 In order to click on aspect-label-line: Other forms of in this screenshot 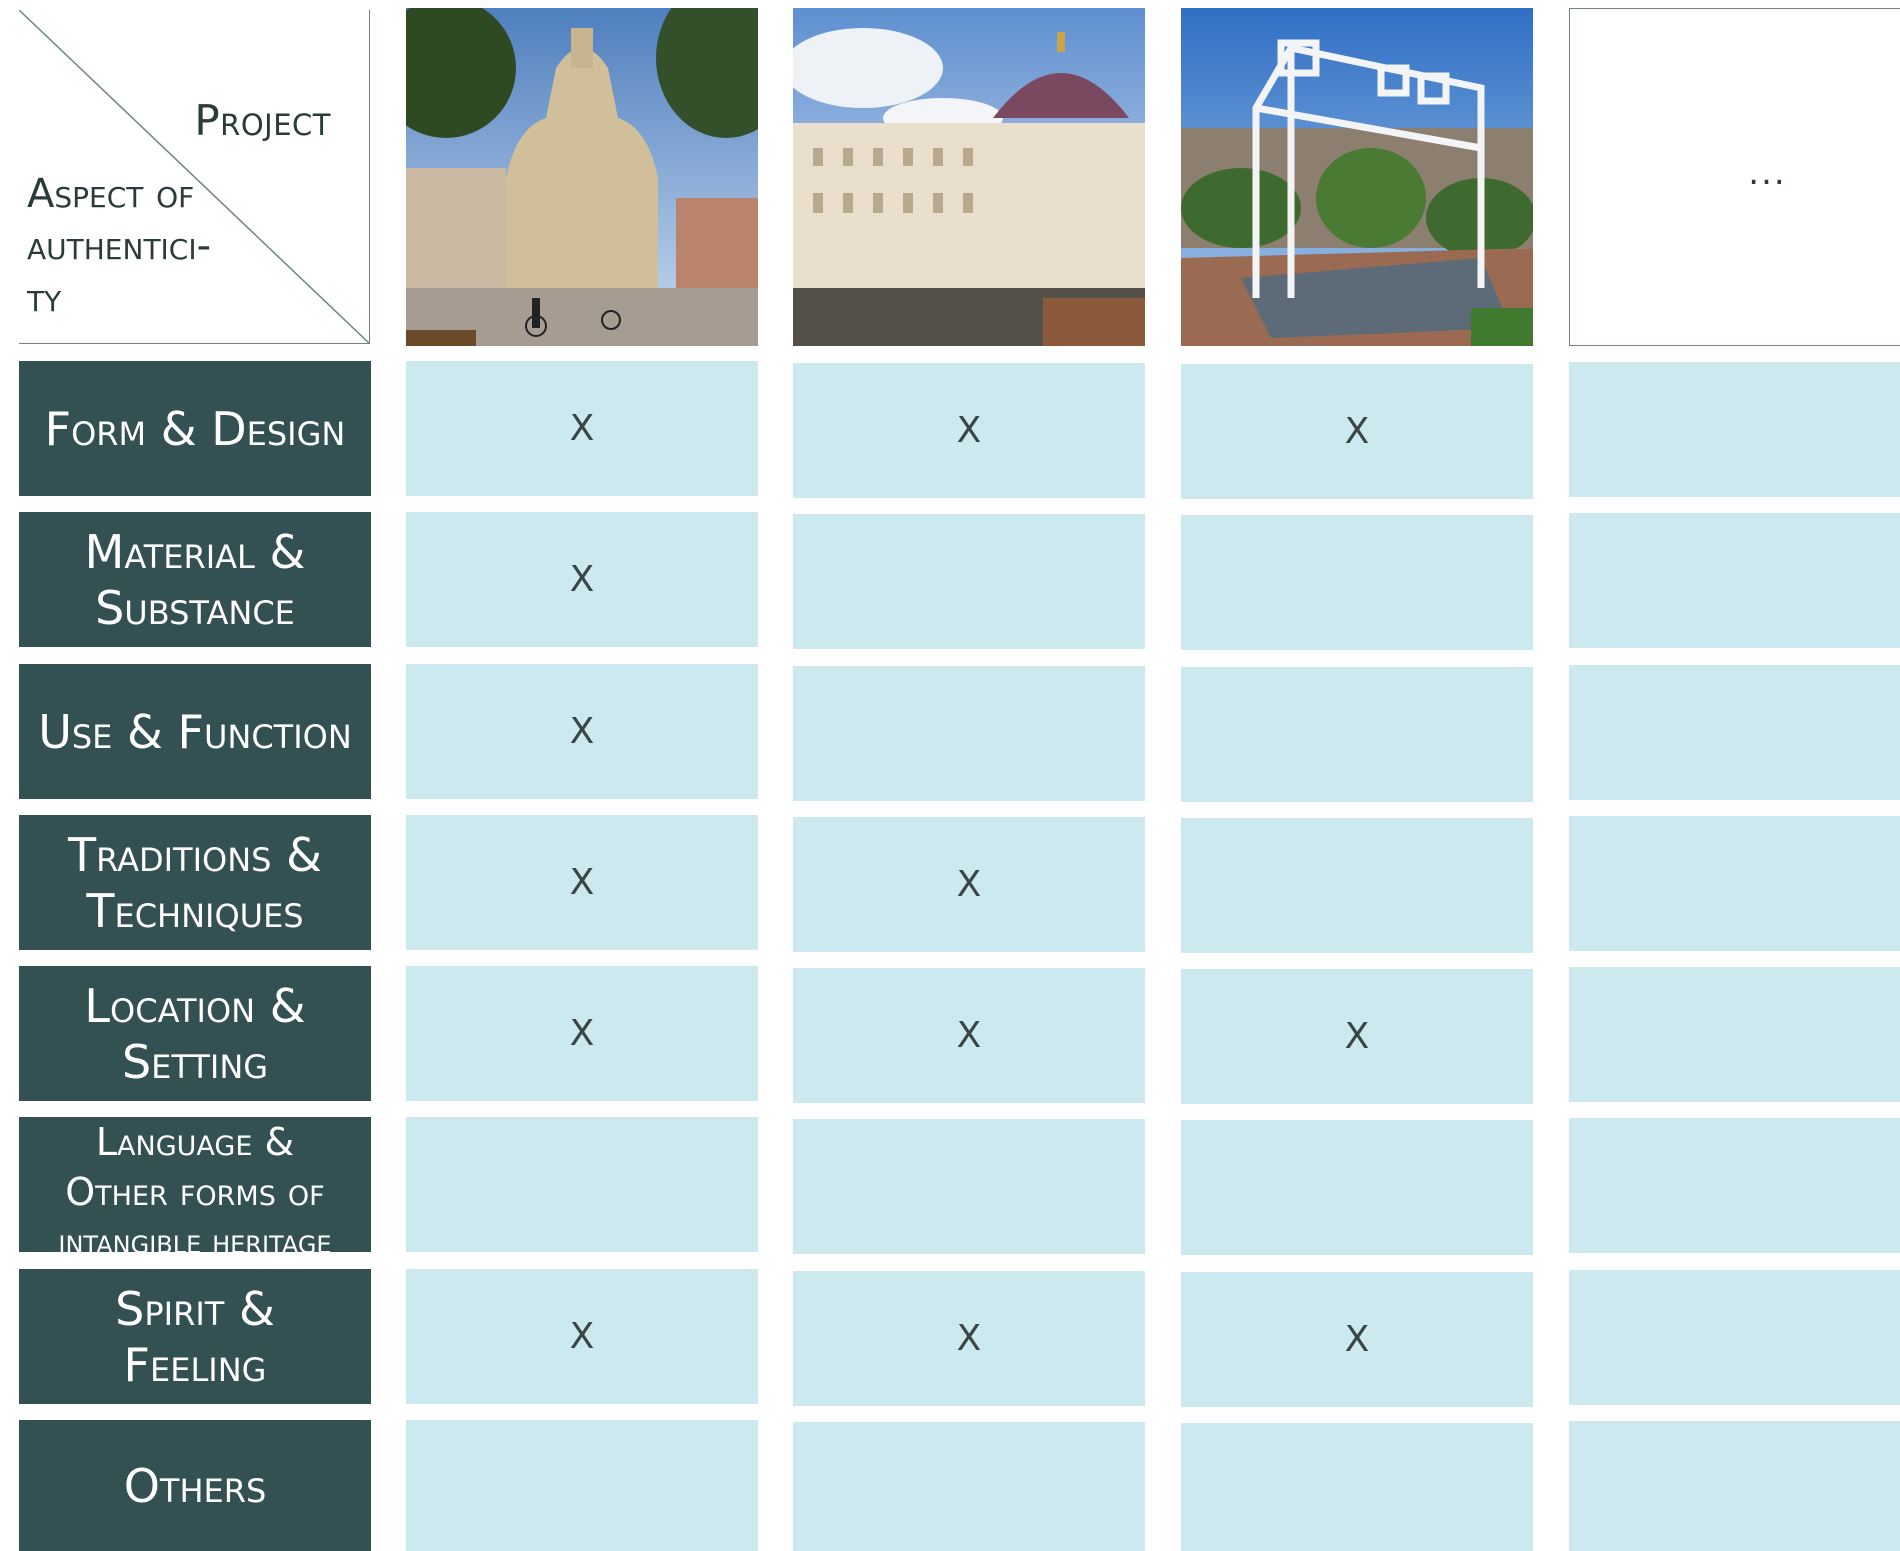, I will do `click(195, 1192)`.